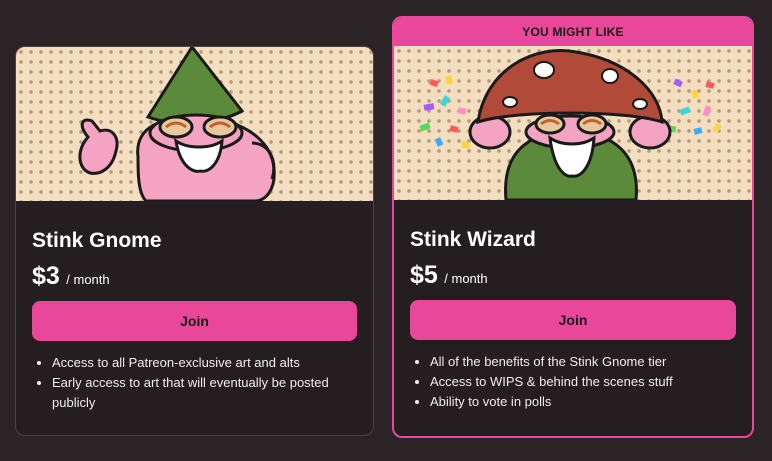 This screenshot has width=772, height=461. Describe the element at coordinates (97, 240) in the screenshot. I see `tier-name: Stink Gnome` at that location.